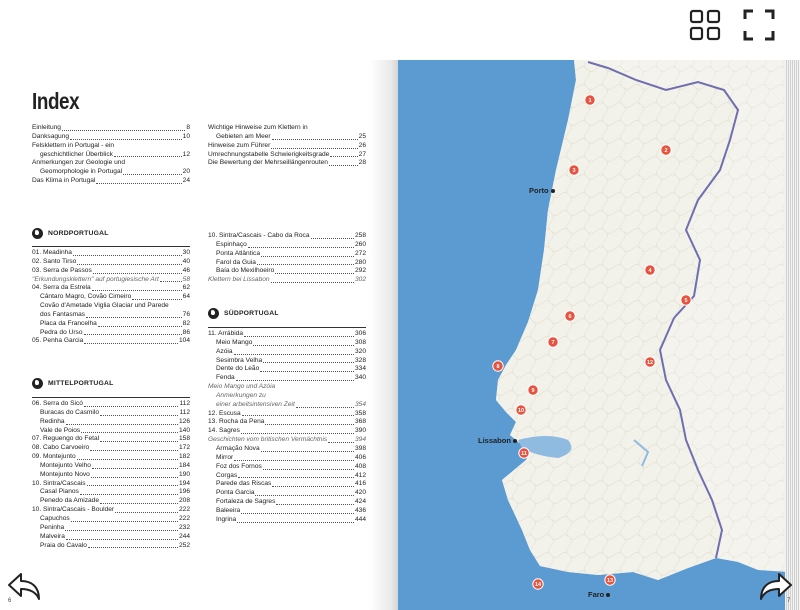  What do you see at coordinates (72, 383) in the screenshot?
I see `section-heading-mittel: MITTELPORTUGAL` at bounding box center [72, 383].